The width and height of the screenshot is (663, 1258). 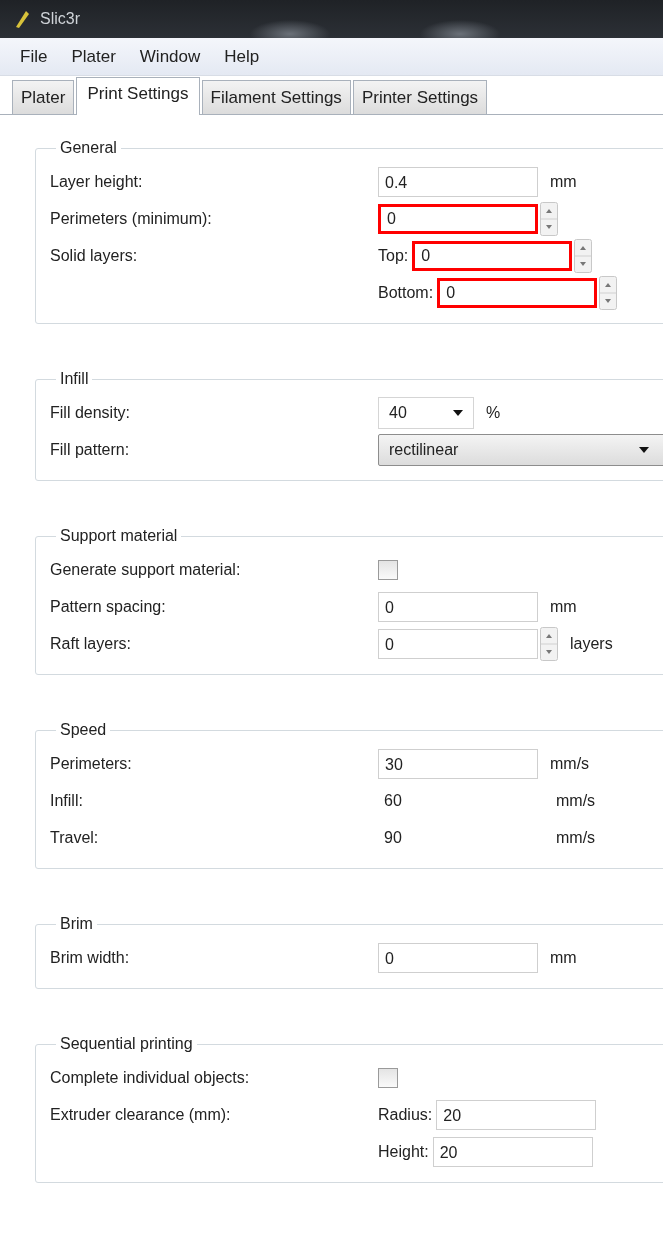 What do you see at coordinates (276, 97) in the screenshot?
I see `tab: Filament Settings` at bounding box center [276, 97].